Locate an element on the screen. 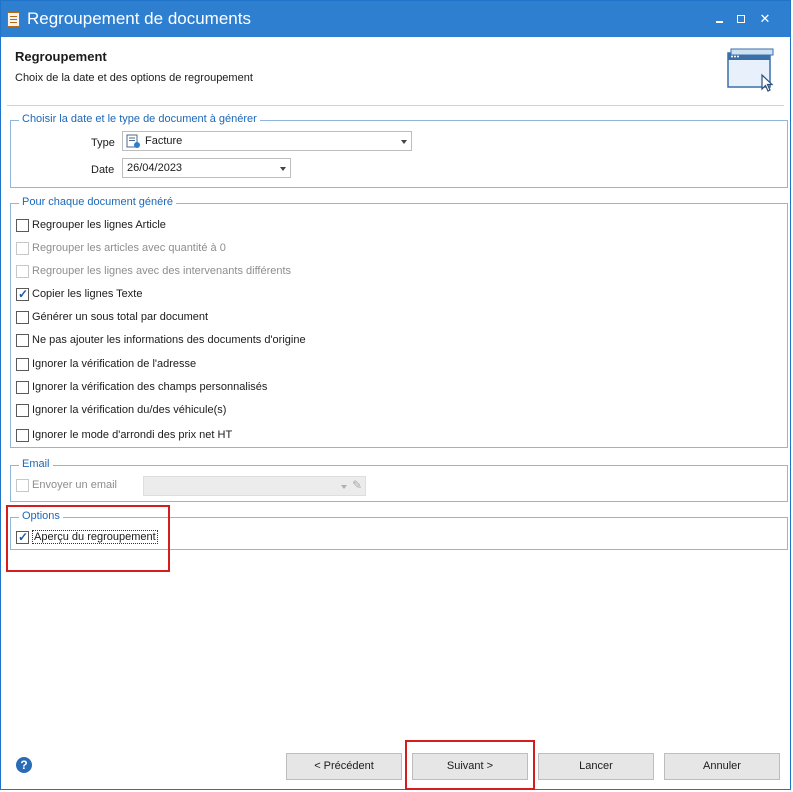  page-title: Regroupement is located at coordinates (61, 56).